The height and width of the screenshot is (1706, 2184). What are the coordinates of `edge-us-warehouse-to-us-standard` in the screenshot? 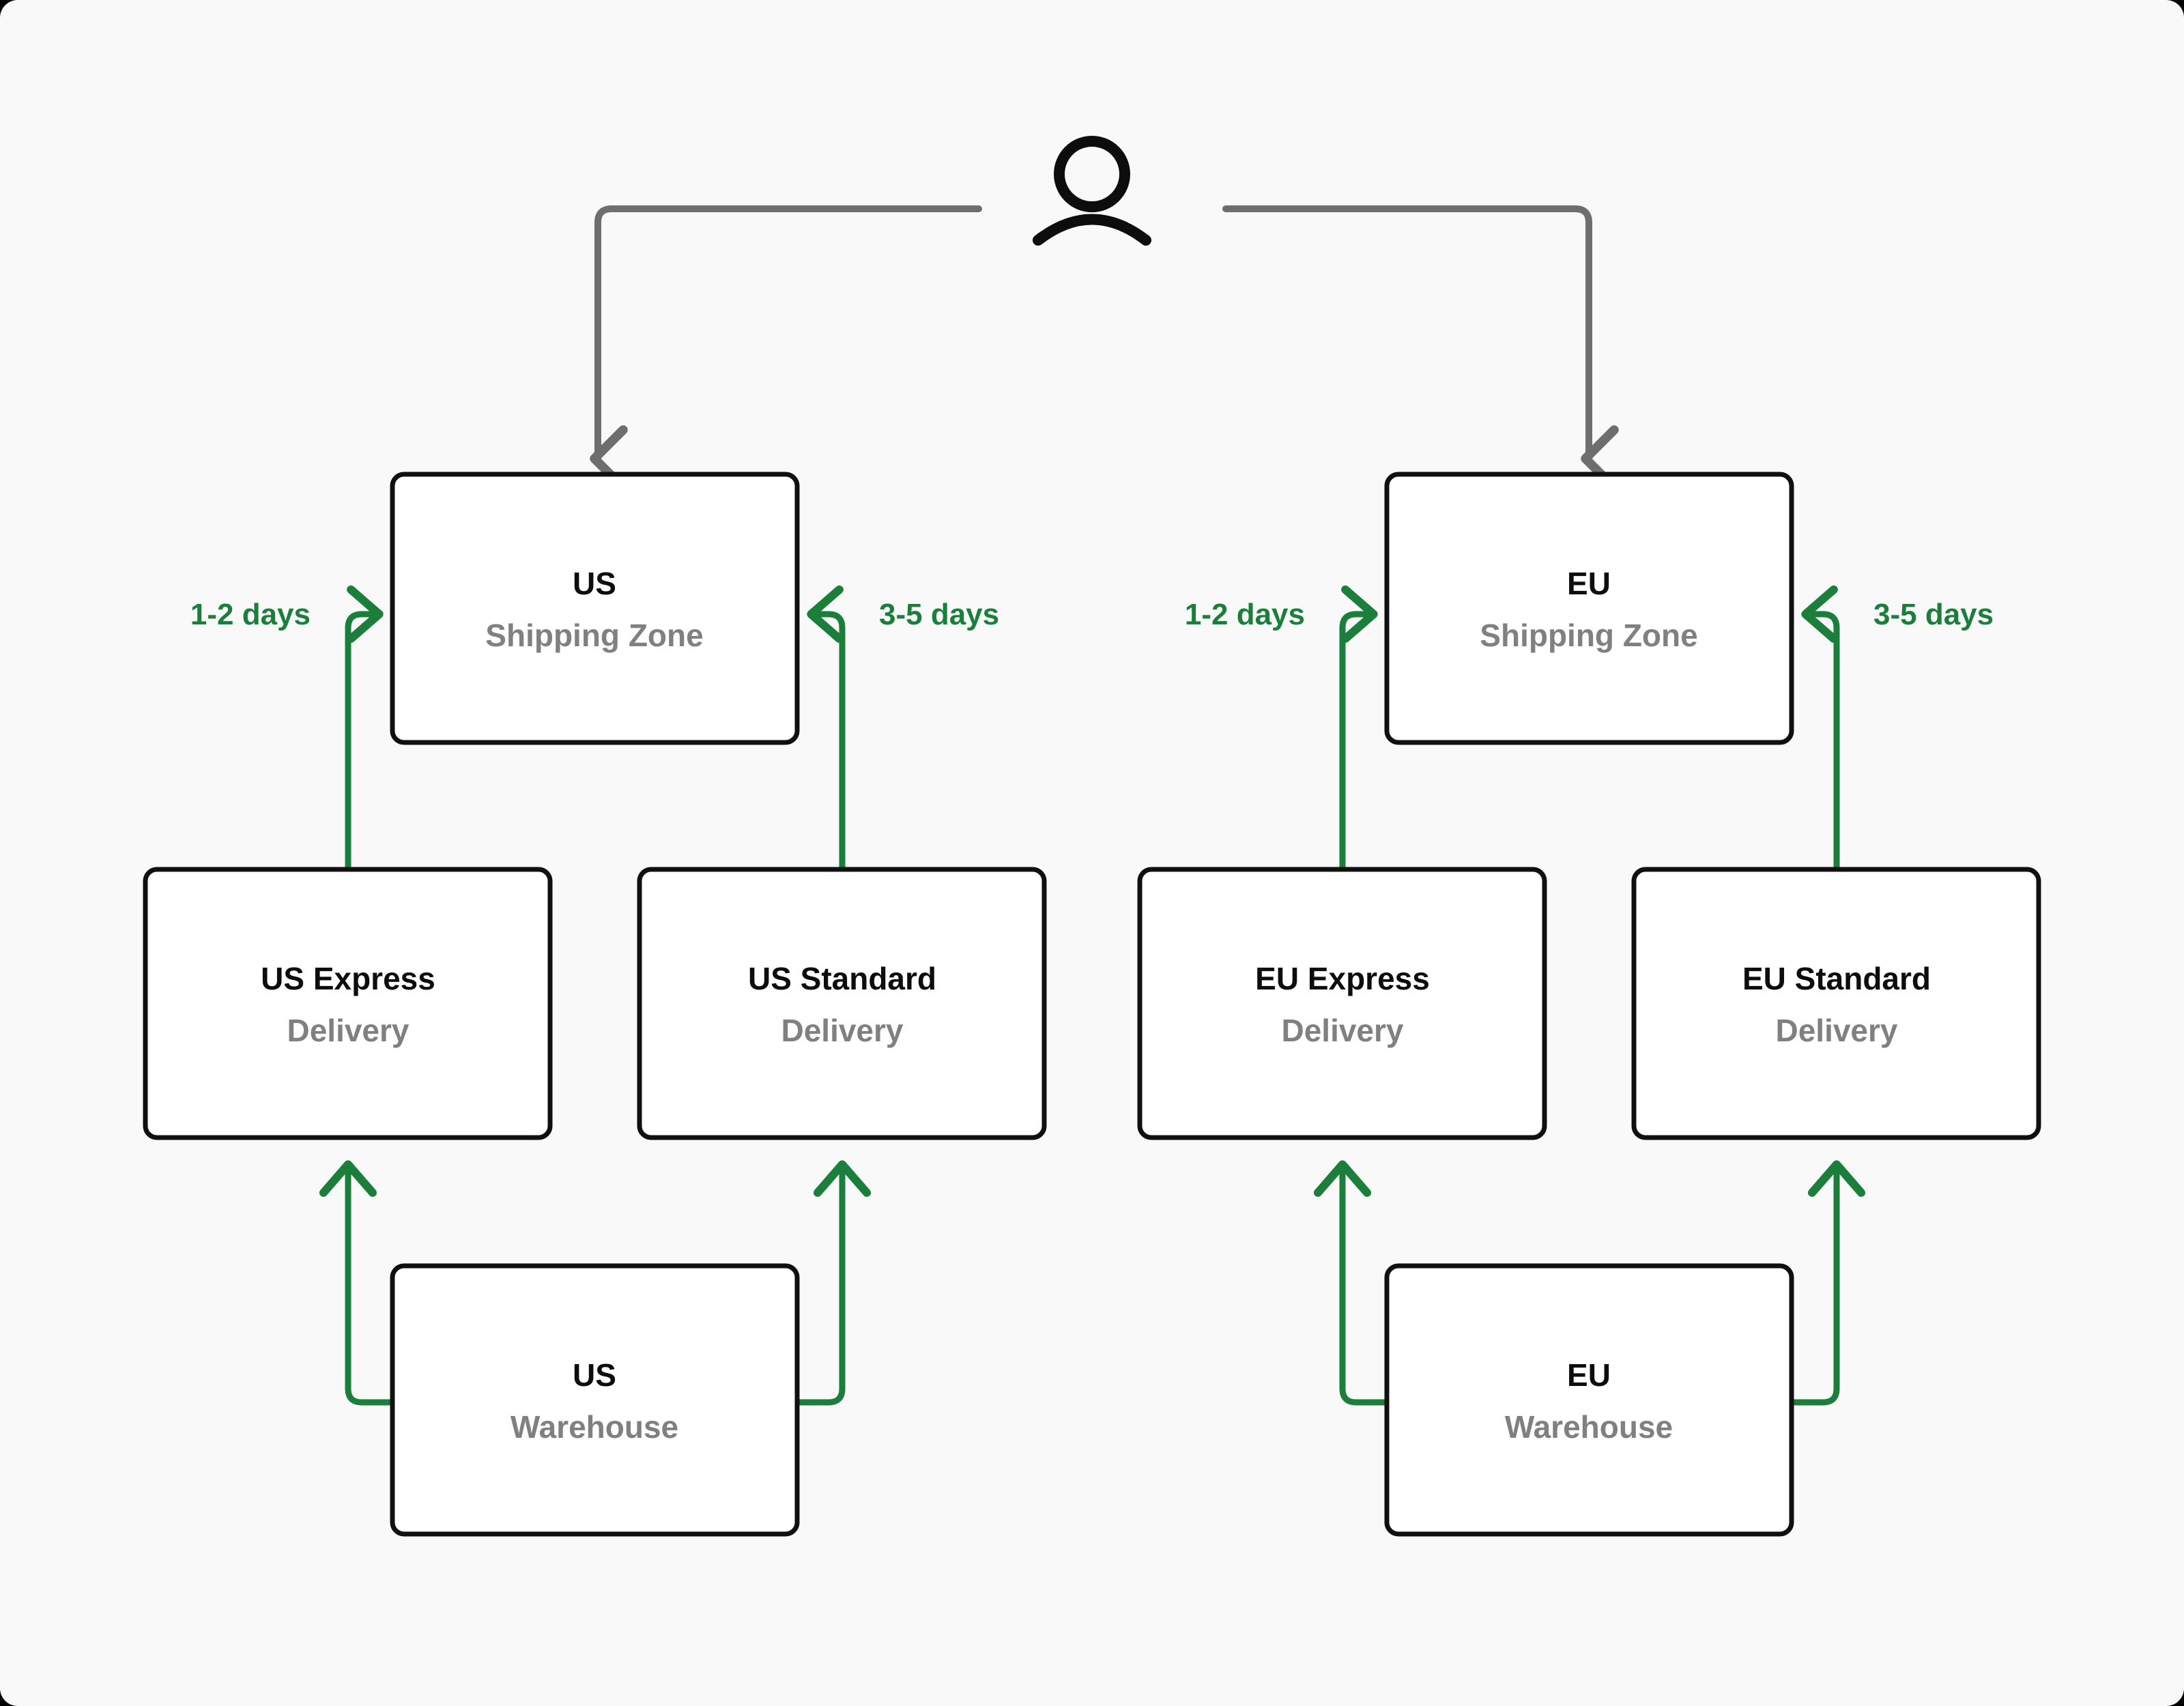 It's located at (833, 1283).